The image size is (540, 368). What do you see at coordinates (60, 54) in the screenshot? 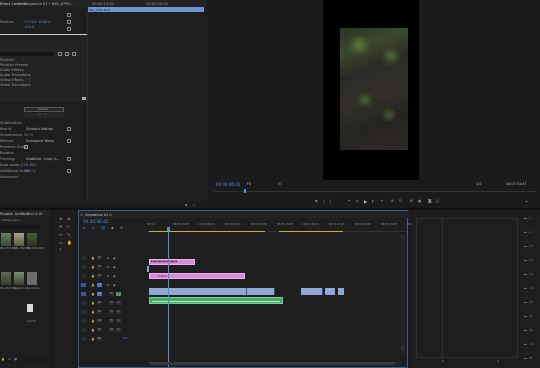
I see `new-bin-icon` at bounding box center [60, 54].